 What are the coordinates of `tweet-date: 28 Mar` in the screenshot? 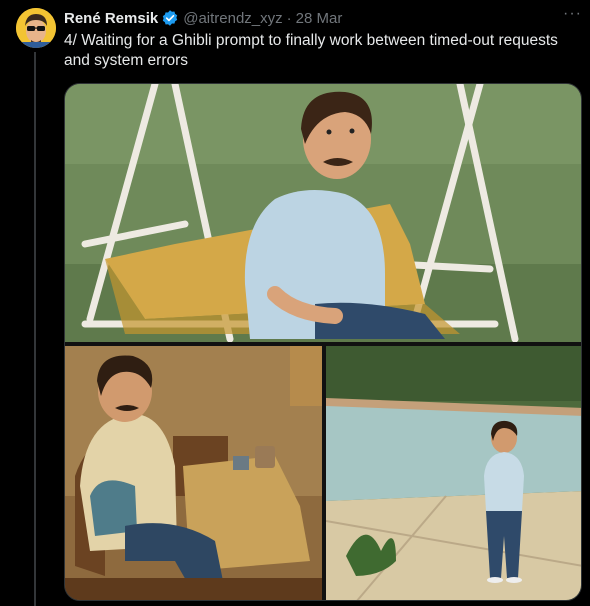 It's located at (319, 18).